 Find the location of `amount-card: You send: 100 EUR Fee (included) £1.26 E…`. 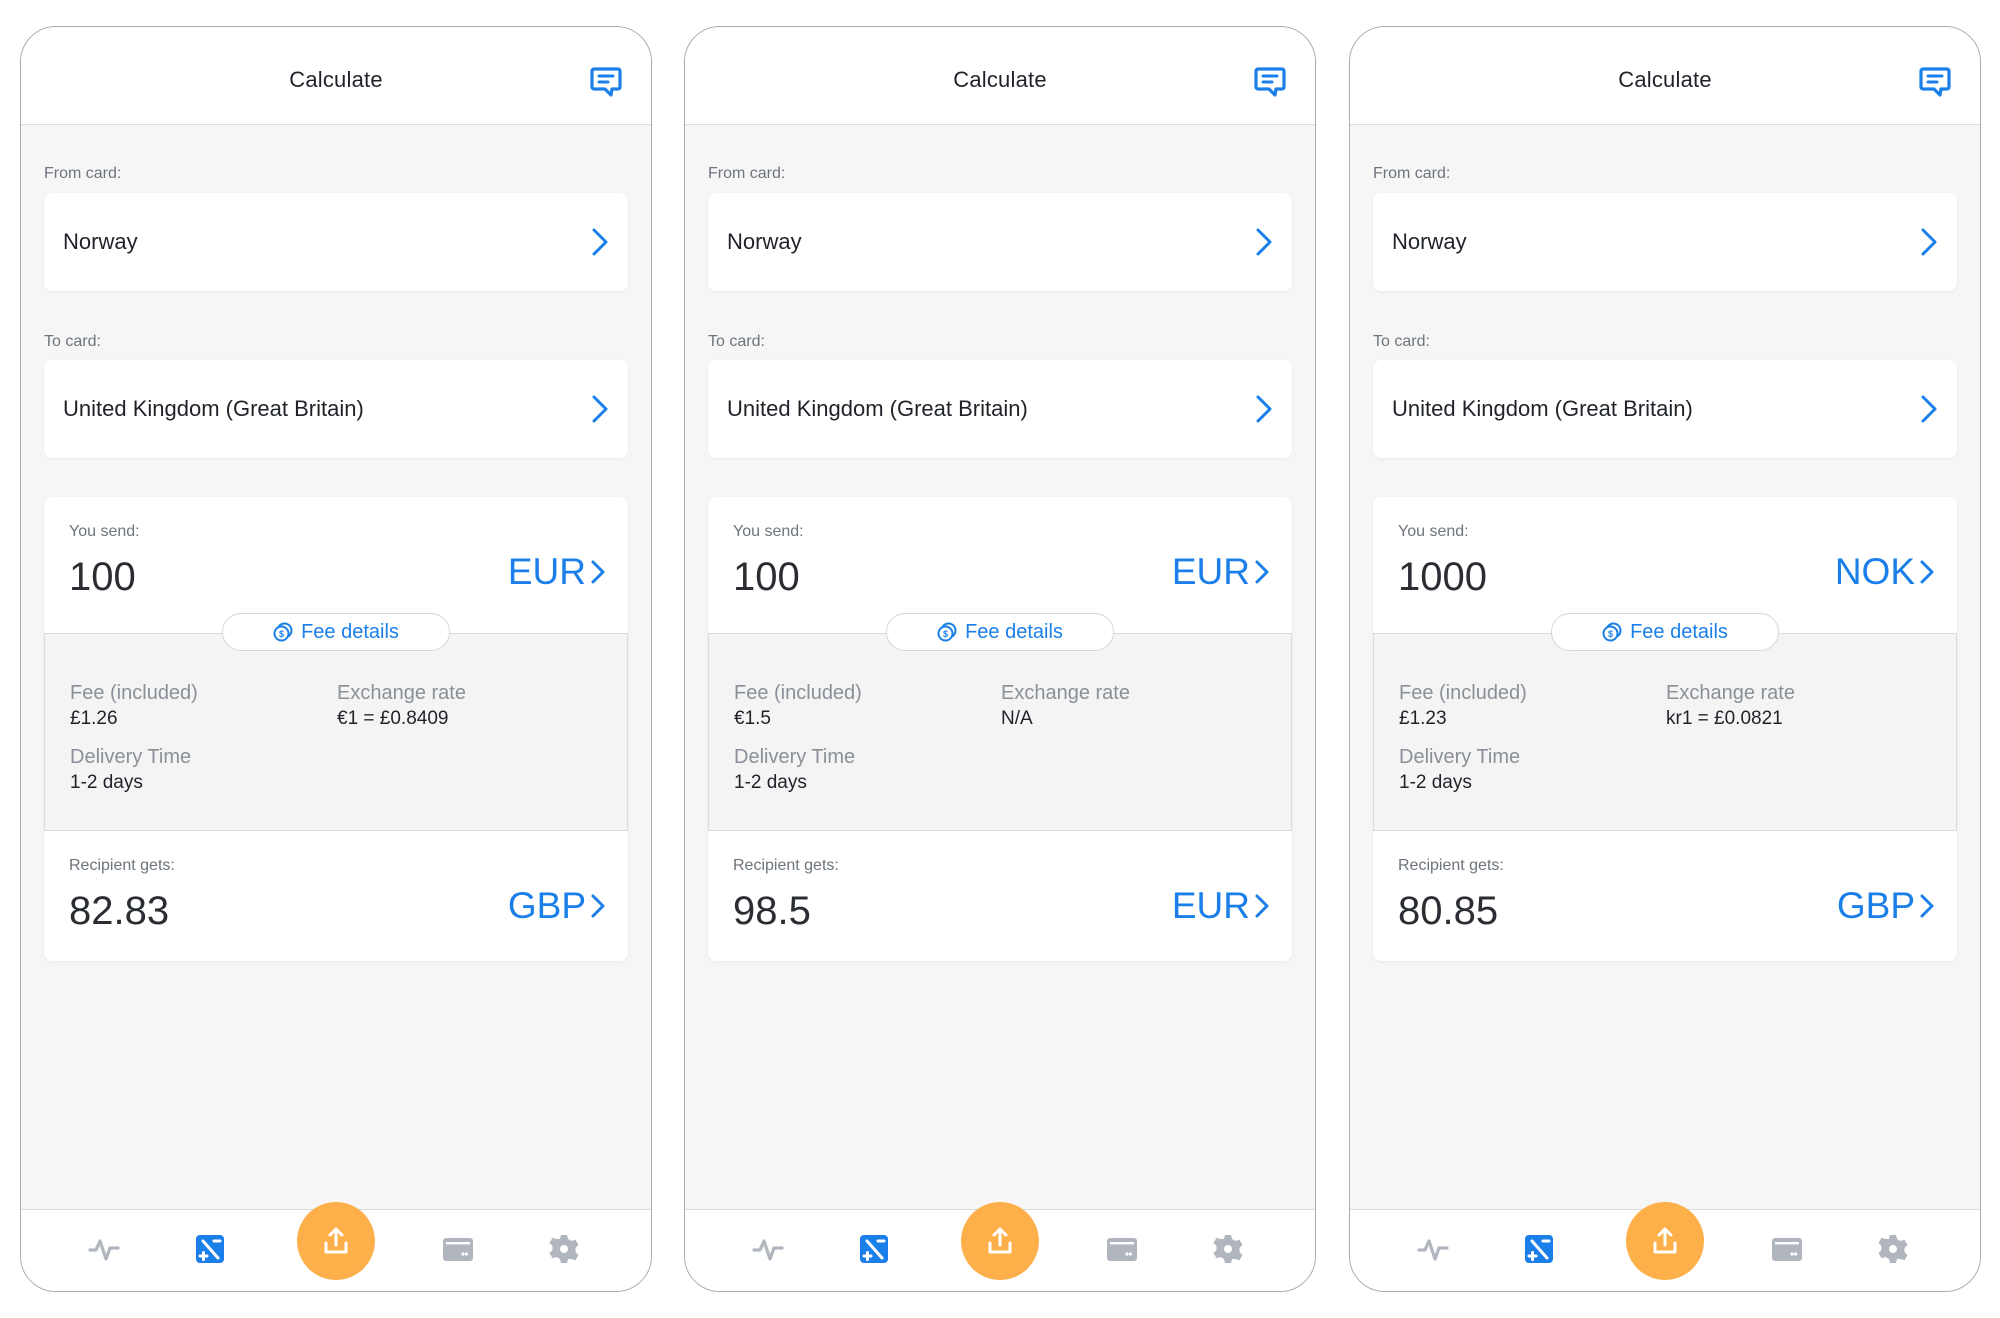

amount-card: You send: 100 EUR Fee (included) £1.26 E… is located at coordinates (336, 729).